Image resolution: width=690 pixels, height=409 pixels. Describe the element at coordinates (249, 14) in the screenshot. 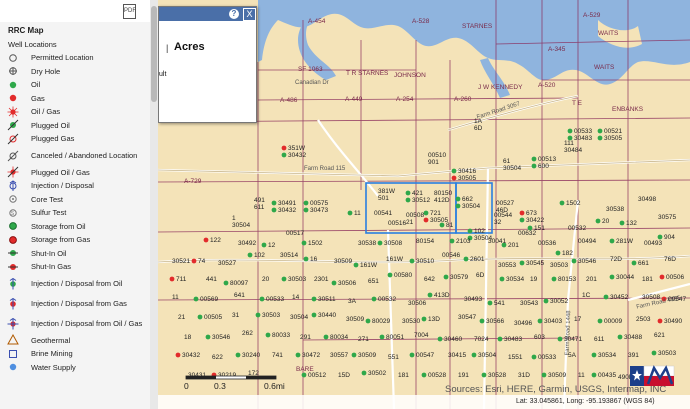

I see `close-icon: X` at that location.